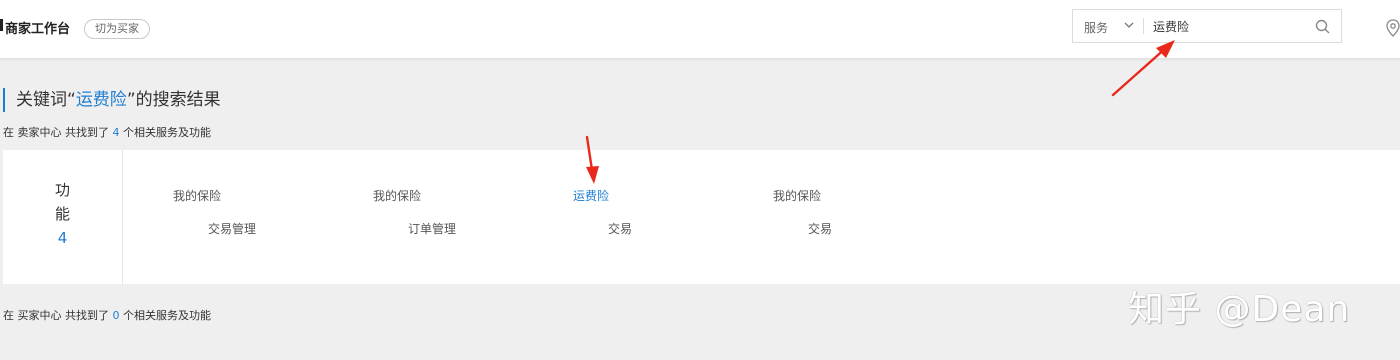 The height and width of the screenshot is (360, 1400). What do you see at coordinates (1392, 28) in the screenshot?
I see `location-icon` at bounding box center [1392, 28].